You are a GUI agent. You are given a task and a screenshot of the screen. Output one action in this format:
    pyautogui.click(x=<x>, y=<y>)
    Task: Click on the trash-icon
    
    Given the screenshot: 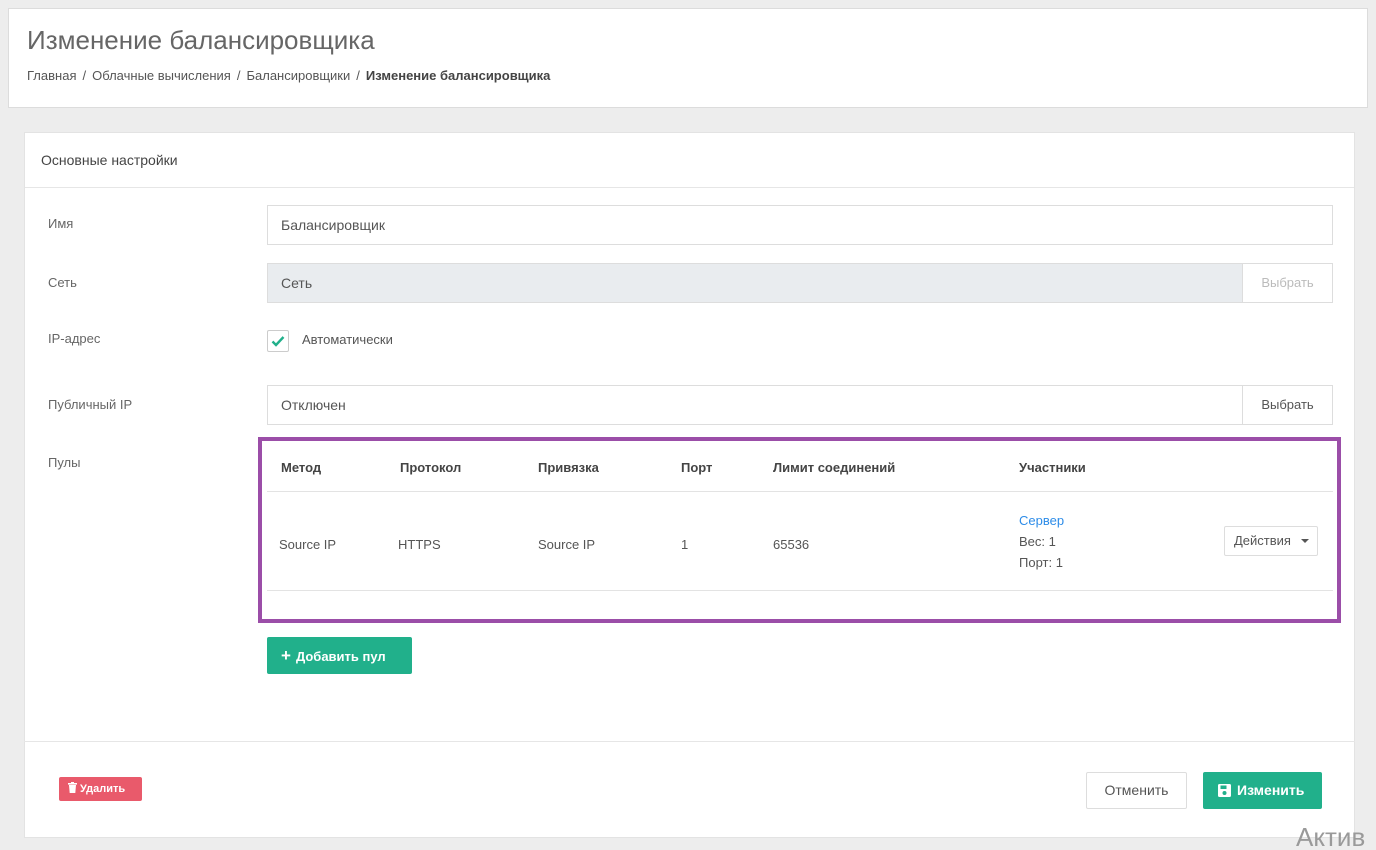 What is the action you would take?
    pyautogui.click(x=72, y=787)
    